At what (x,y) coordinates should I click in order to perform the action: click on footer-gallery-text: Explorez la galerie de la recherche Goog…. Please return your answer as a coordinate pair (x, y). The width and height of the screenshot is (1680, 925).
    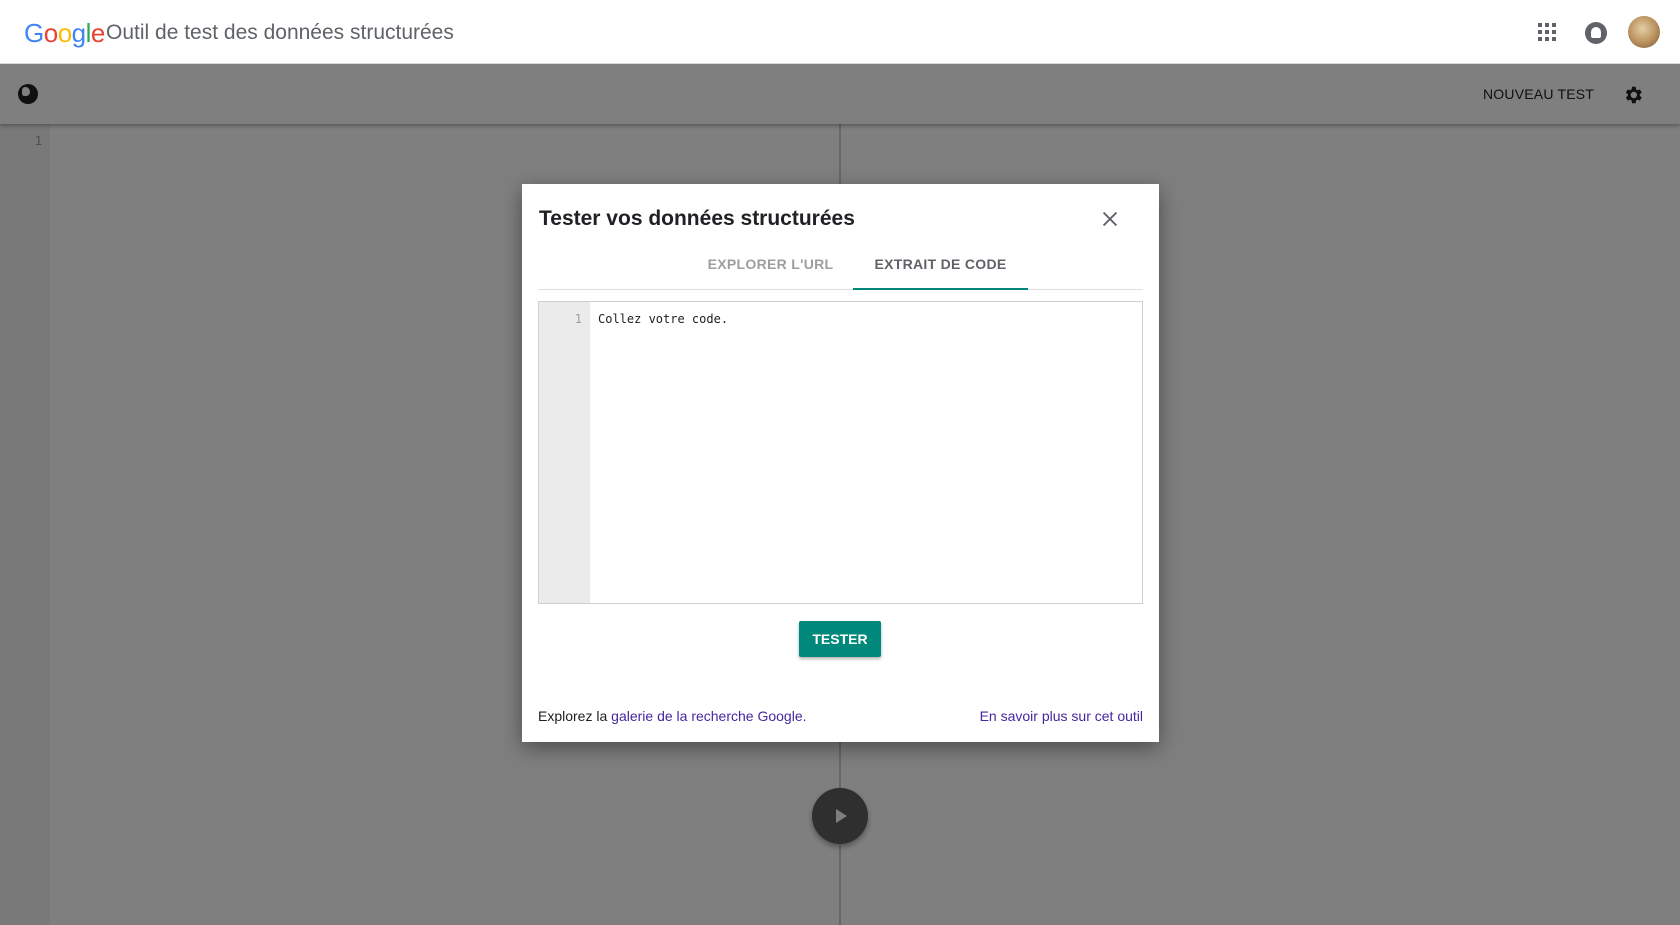
    Looking at the image, I should click on (672, 716).